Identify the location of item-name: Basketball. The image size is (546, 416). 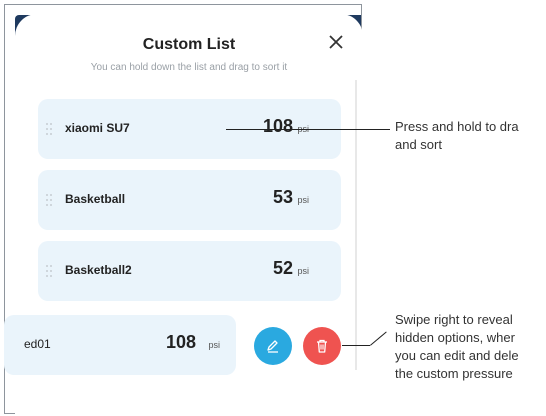
(95, 199).